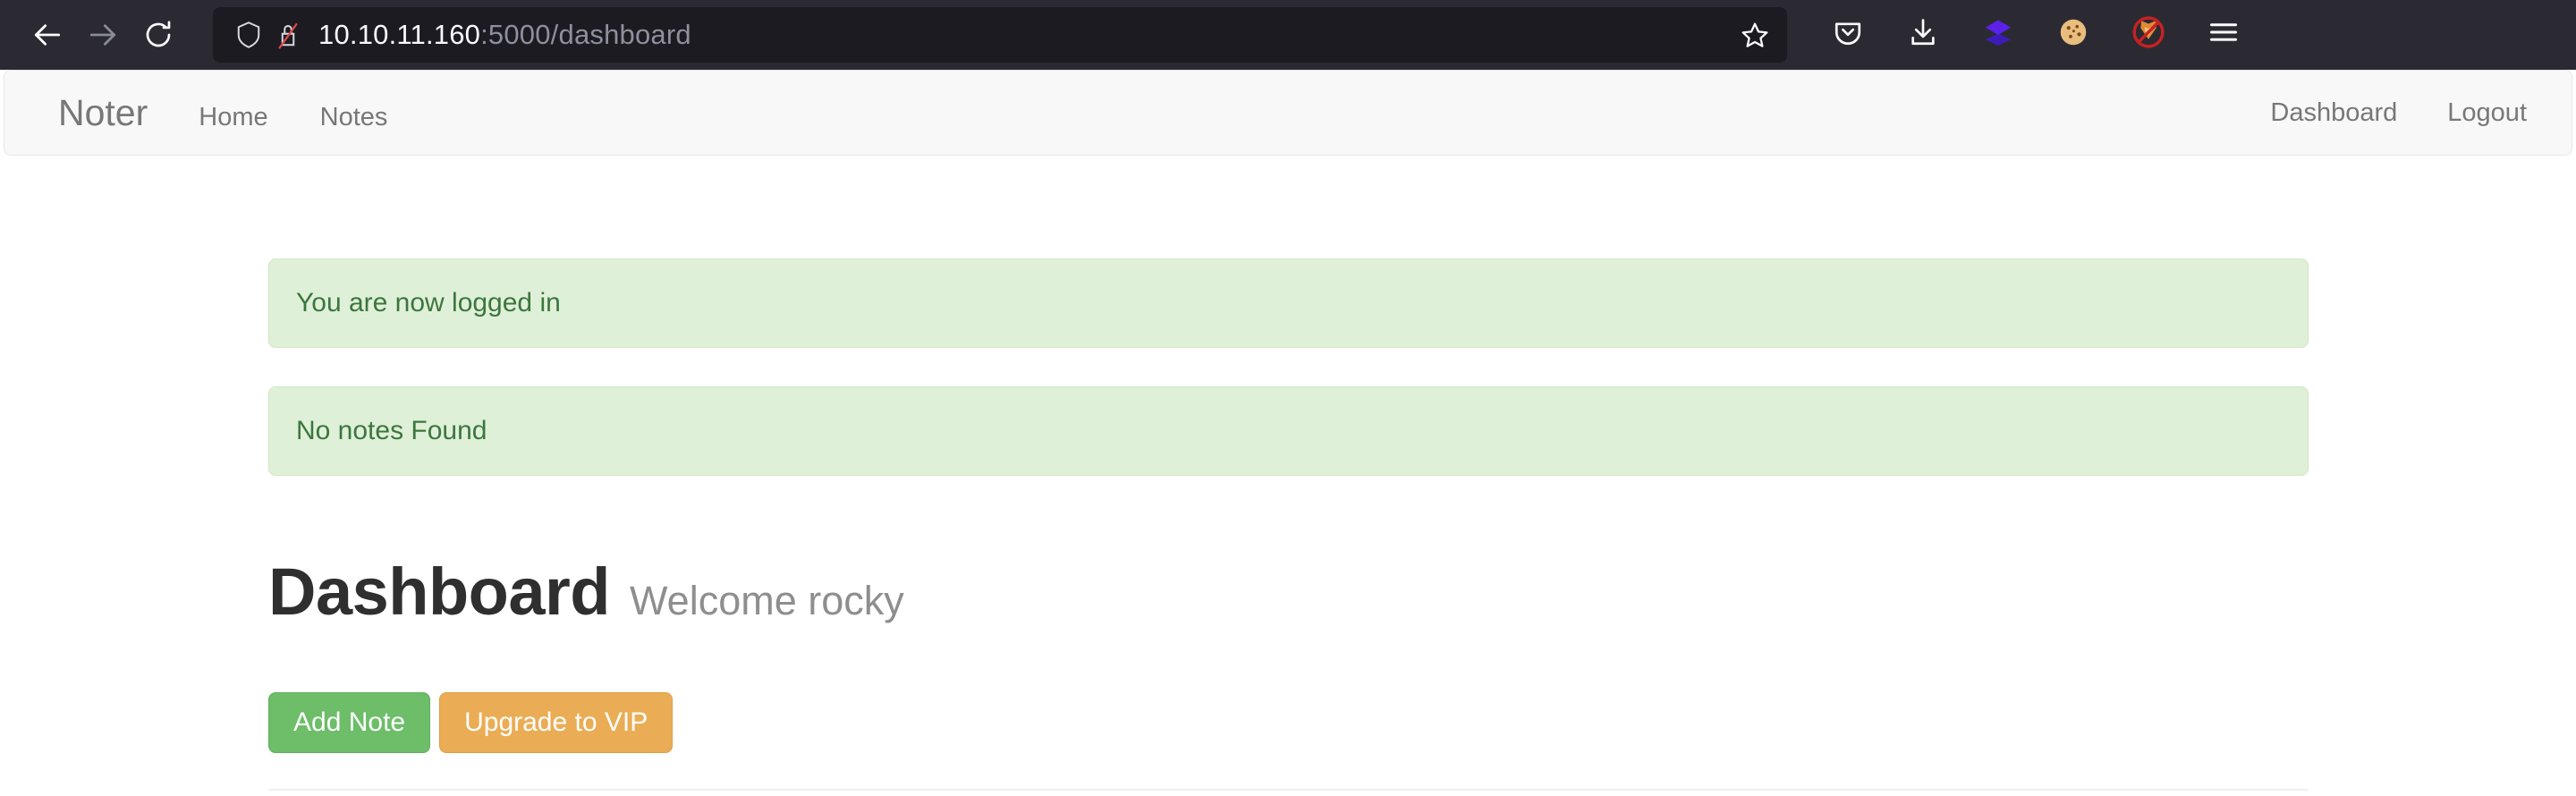 This screenshot has width=2576, height=796. I want to click on url-bar: 10.10.11.160:5000/dashboard, so click(1000, 35).